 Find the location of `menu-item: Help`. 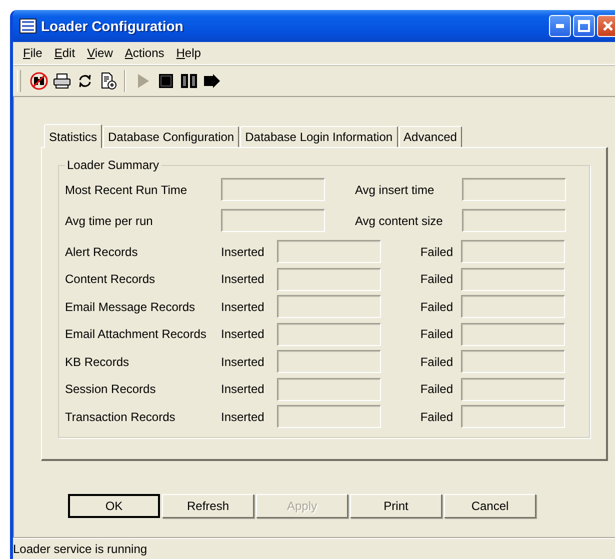

menu-item: Help is located at coordinates (188, 53).